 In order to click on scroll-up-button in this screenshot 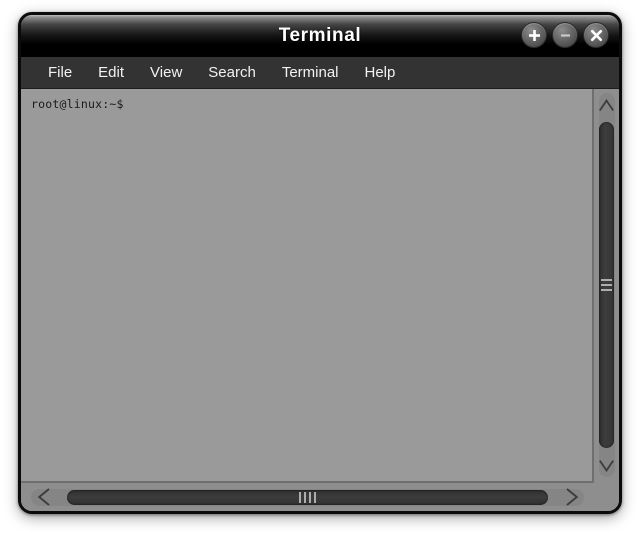, I will do `click(607, 105)`.